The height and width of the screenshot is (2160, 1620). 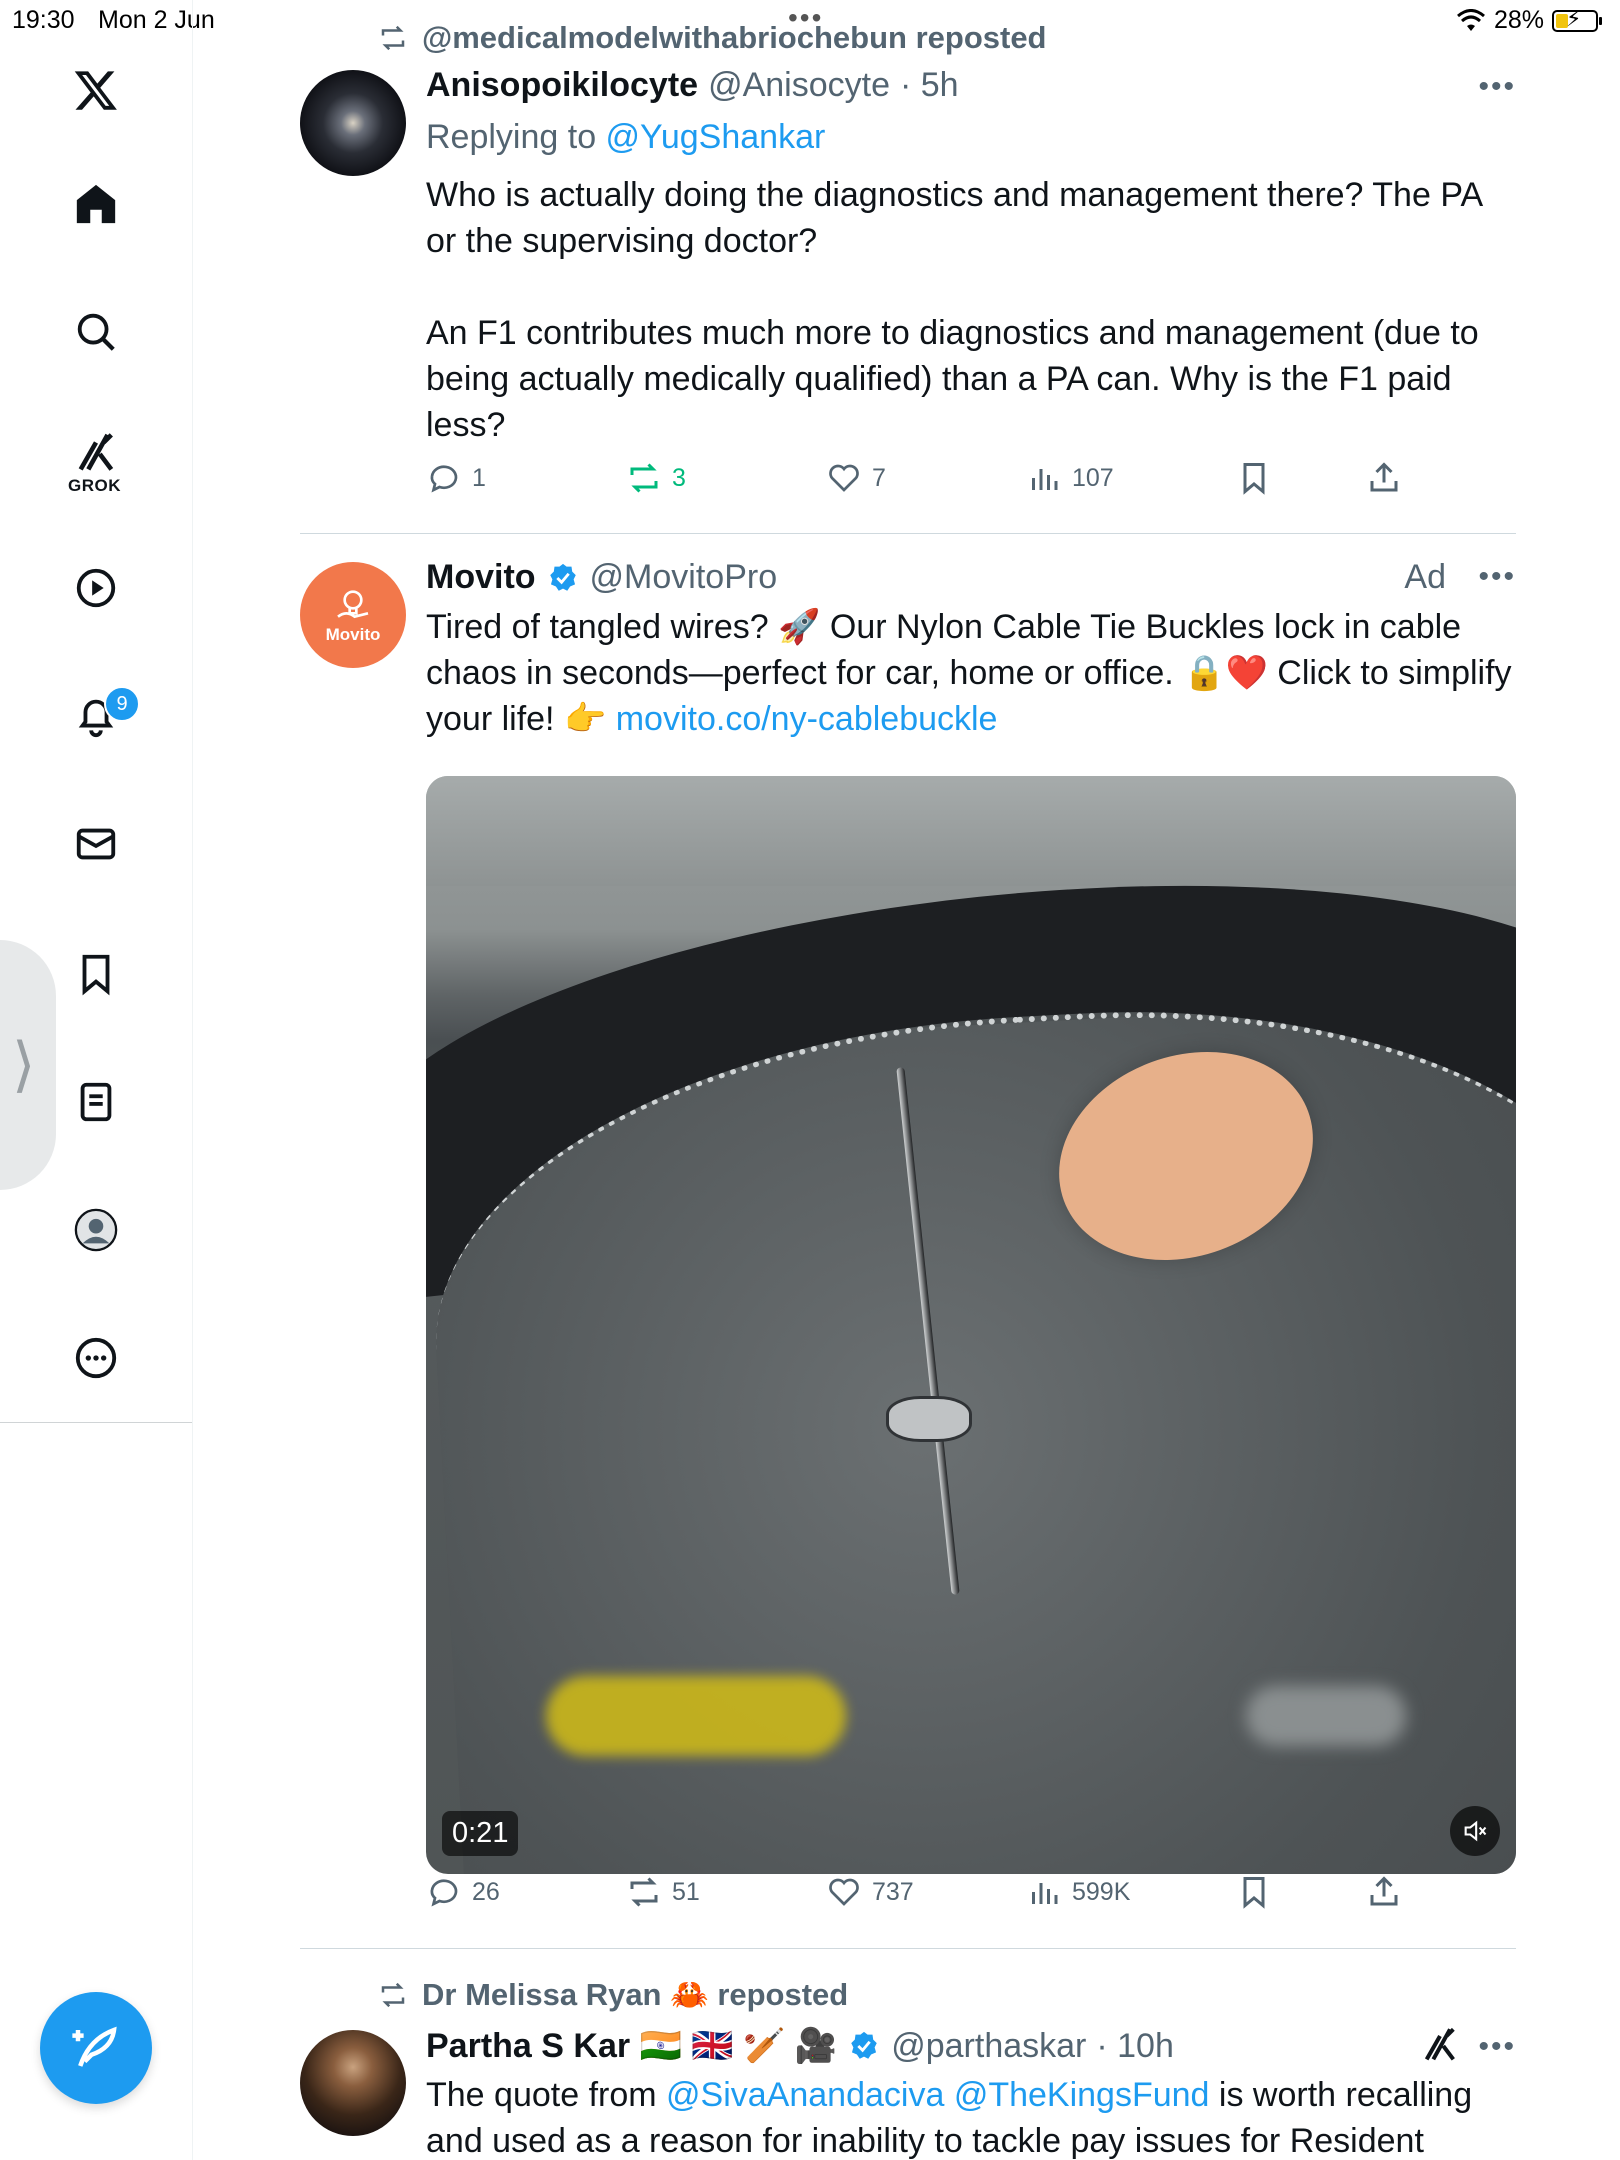 I want to click on post-actions: 1 3 7 107, so click(x=971, y=485).